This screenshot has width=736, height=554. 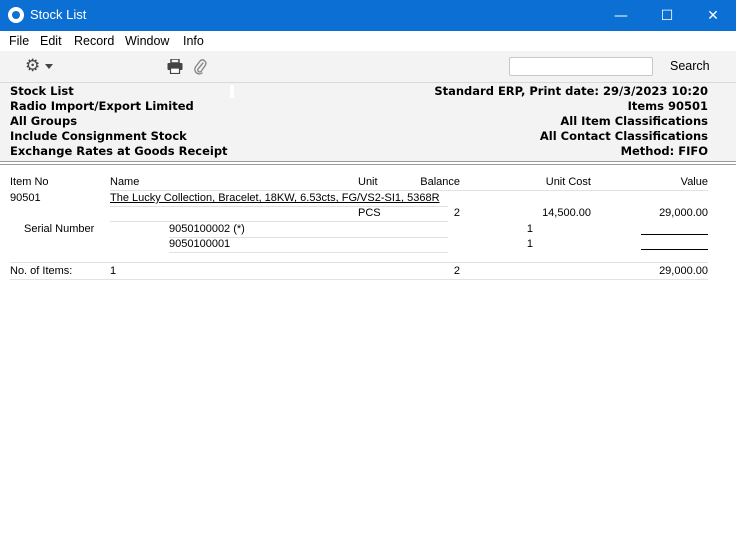 I want to click on item-balance: 2, so click(x=456, y=213).